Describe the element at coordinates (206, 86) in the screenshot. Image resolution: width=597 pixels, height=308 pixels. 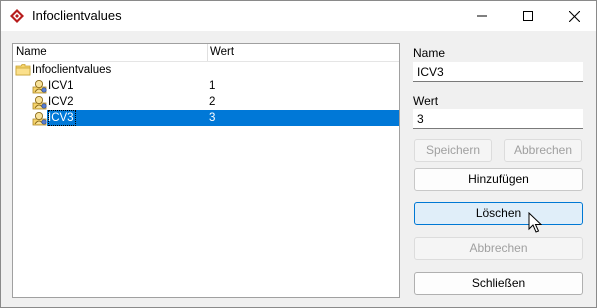
I see `tree-item-icv1: ICV1 1` at that location.